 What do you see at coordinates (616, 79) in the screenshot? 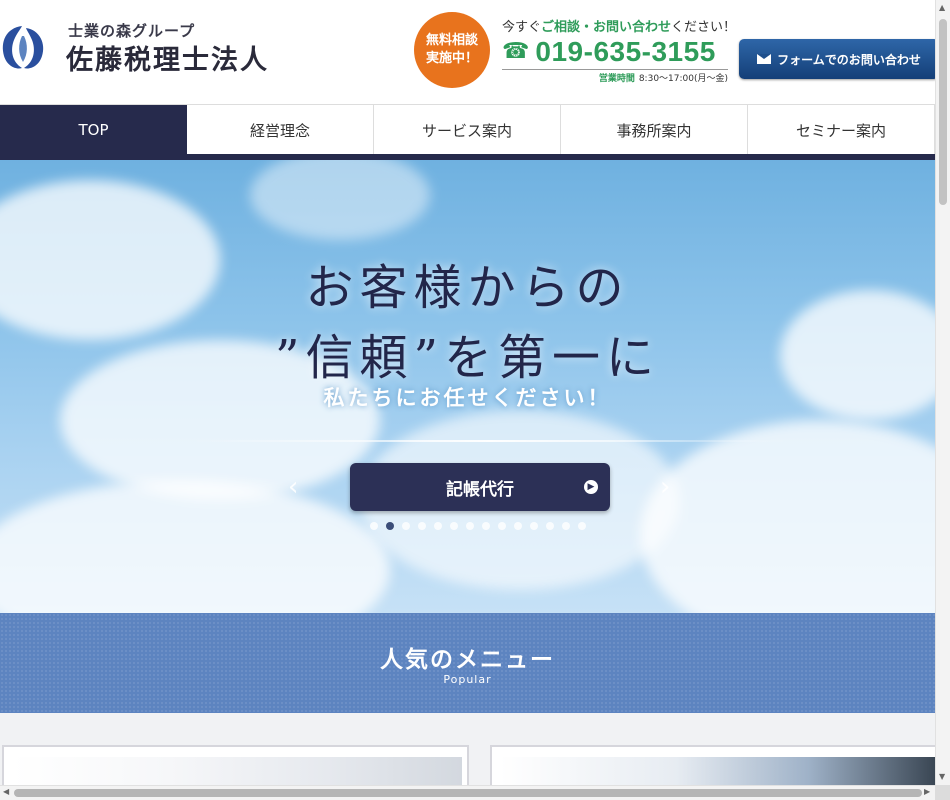
I see `hours-label: 営業時間` at bounding box center [616, 79].